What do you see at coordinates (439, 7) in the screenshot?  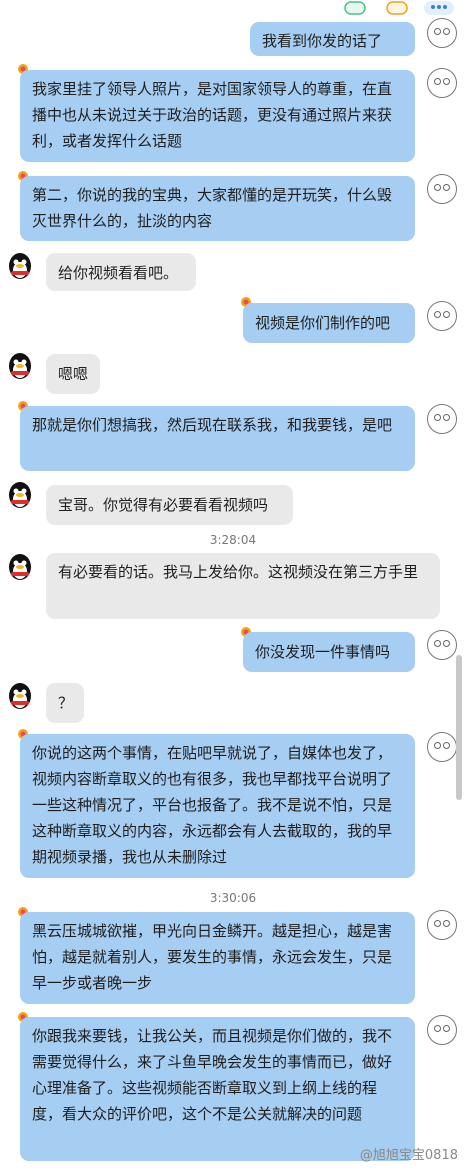 I see `more-icon` at bounding box center [439, 7].